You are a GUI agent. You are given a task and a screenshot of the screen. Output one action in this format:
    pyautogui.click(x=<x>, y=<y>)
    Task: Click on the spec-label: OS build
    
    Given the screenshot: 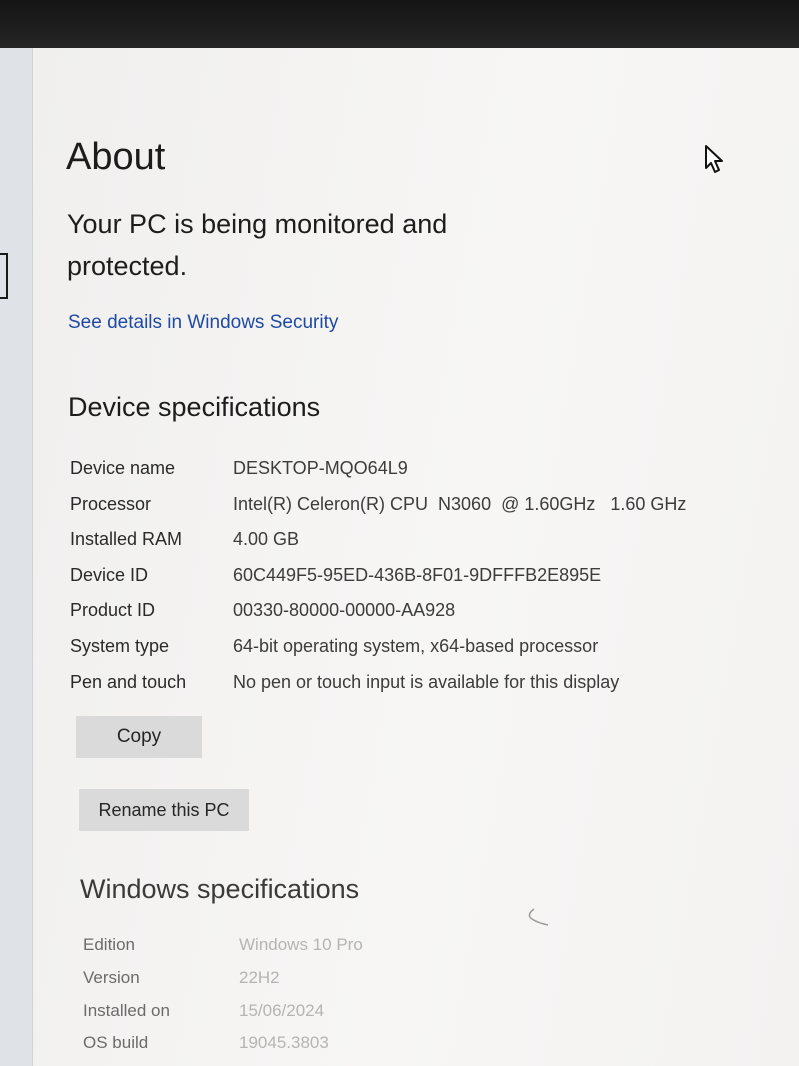 What is the action you would take?
    pyautogui.click(x=116, y=1042)
    